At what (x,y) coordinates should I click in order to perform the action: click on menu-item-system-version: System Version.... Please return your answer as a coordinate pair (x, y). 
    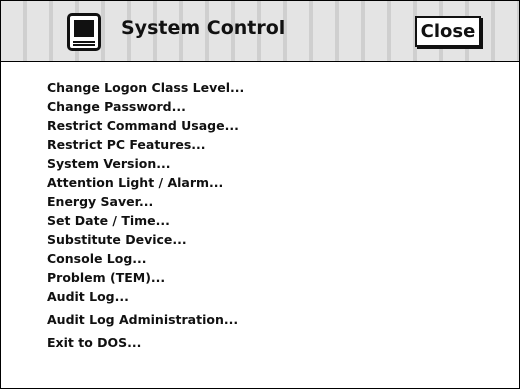
    Looking at the image, I should click on (145, 163).